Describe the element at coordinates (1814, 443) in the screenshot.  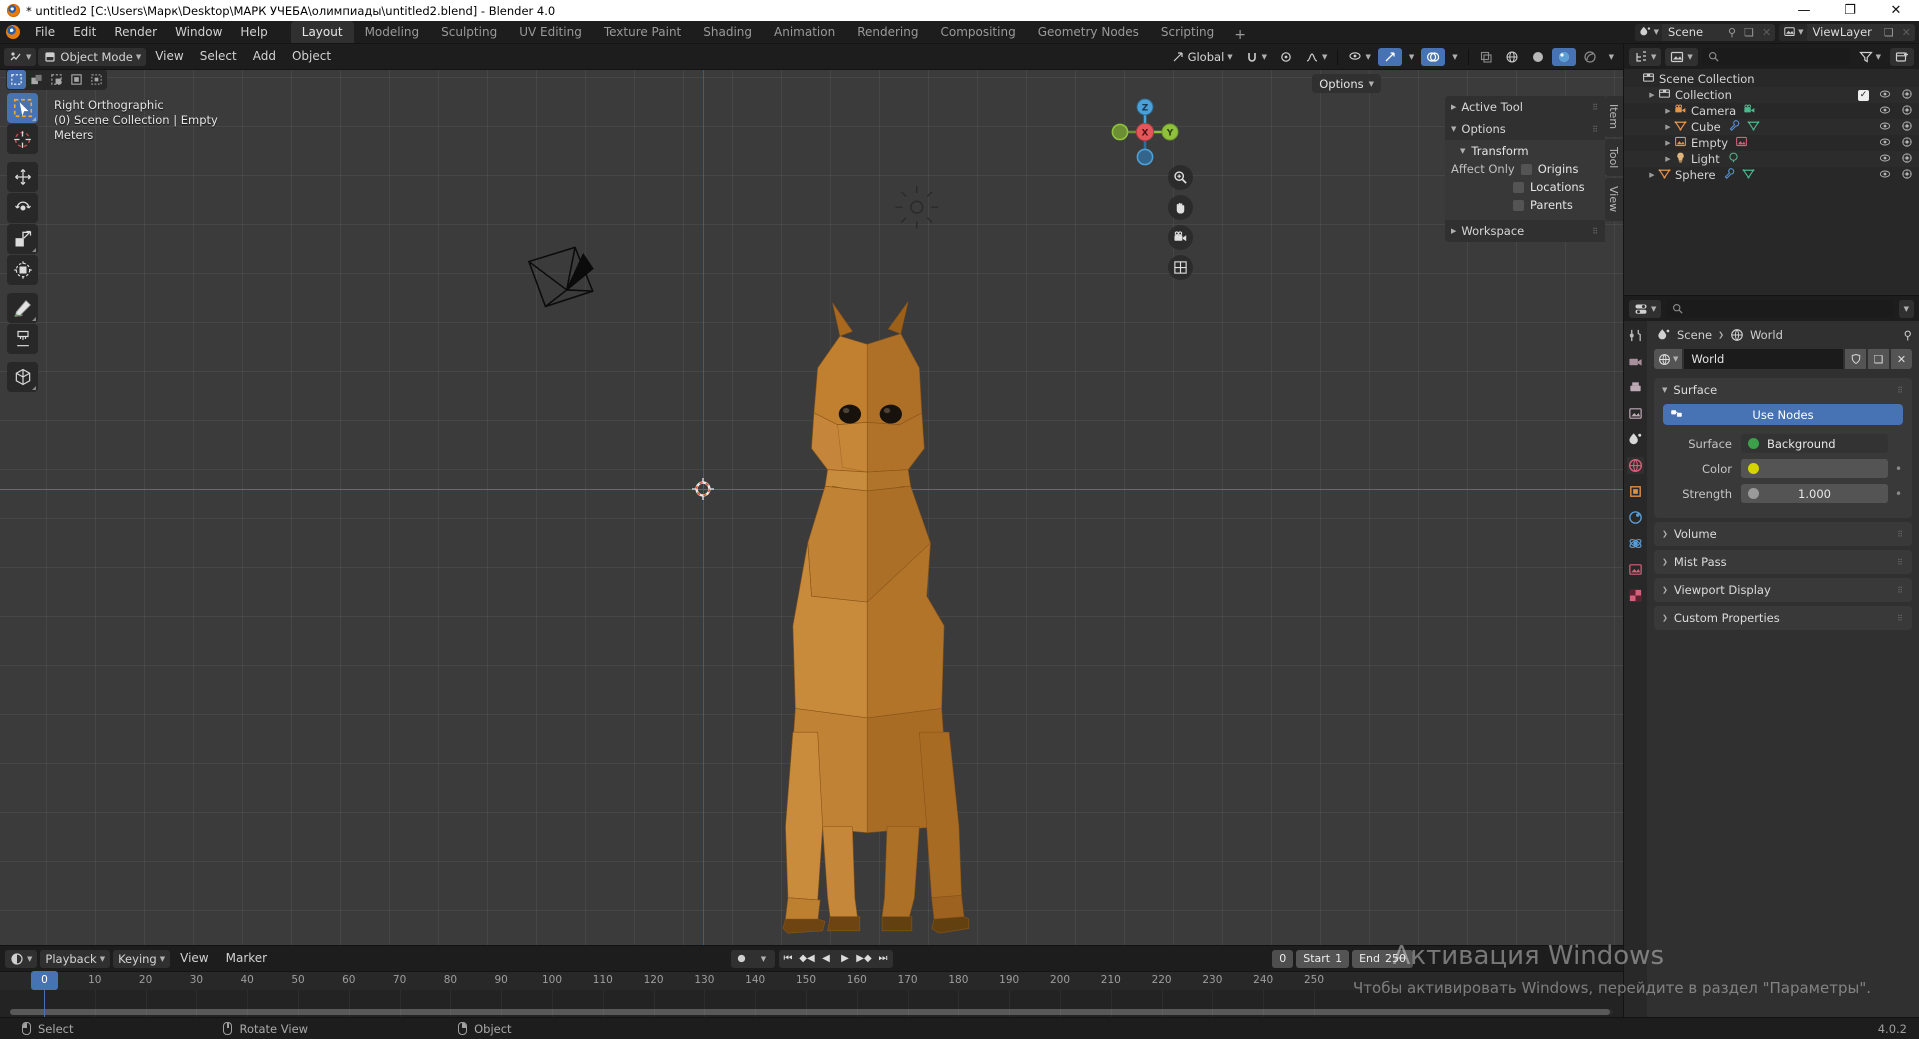
I see `field-surface-value-dropdown: Background` at that location.